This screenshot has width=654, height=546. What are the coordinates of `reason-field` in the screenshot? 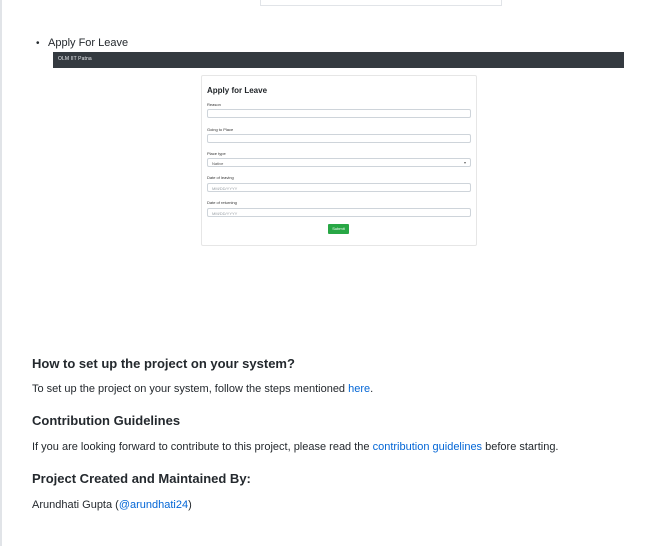 It's located at (339, 113).